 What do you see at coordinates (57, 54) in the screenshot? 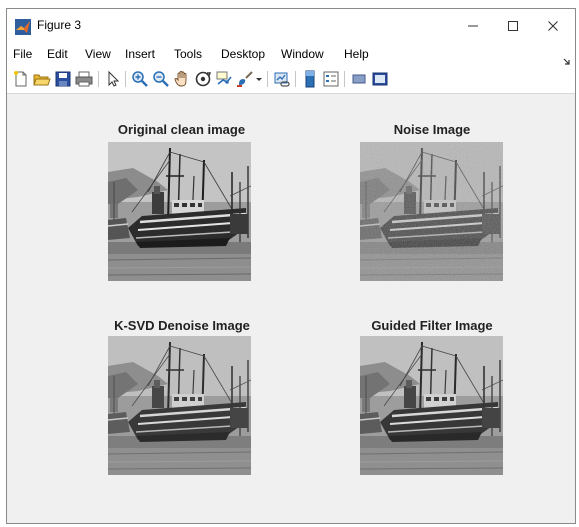
I see `menu-edit: Edit` at bounding box center [57, 54].